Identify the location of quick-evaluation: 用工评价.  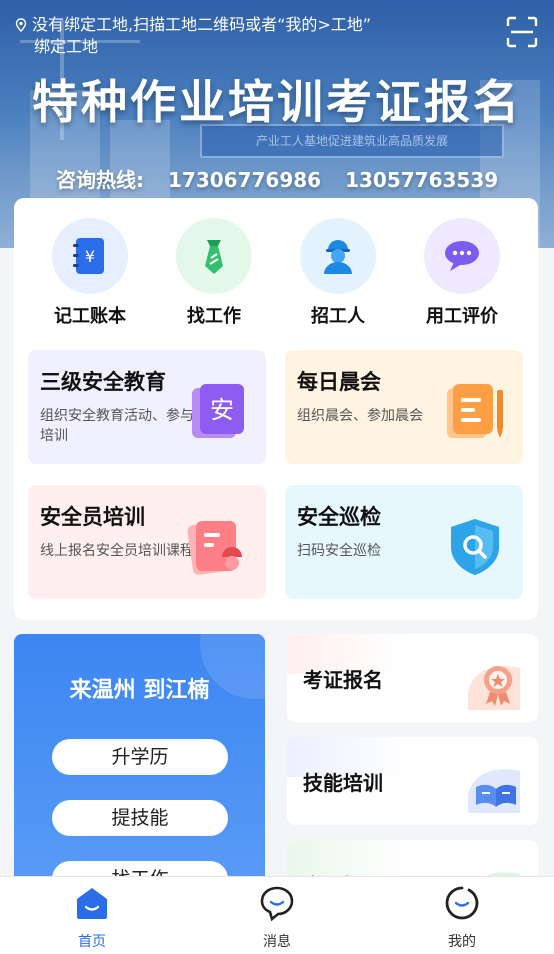
(462, 273).